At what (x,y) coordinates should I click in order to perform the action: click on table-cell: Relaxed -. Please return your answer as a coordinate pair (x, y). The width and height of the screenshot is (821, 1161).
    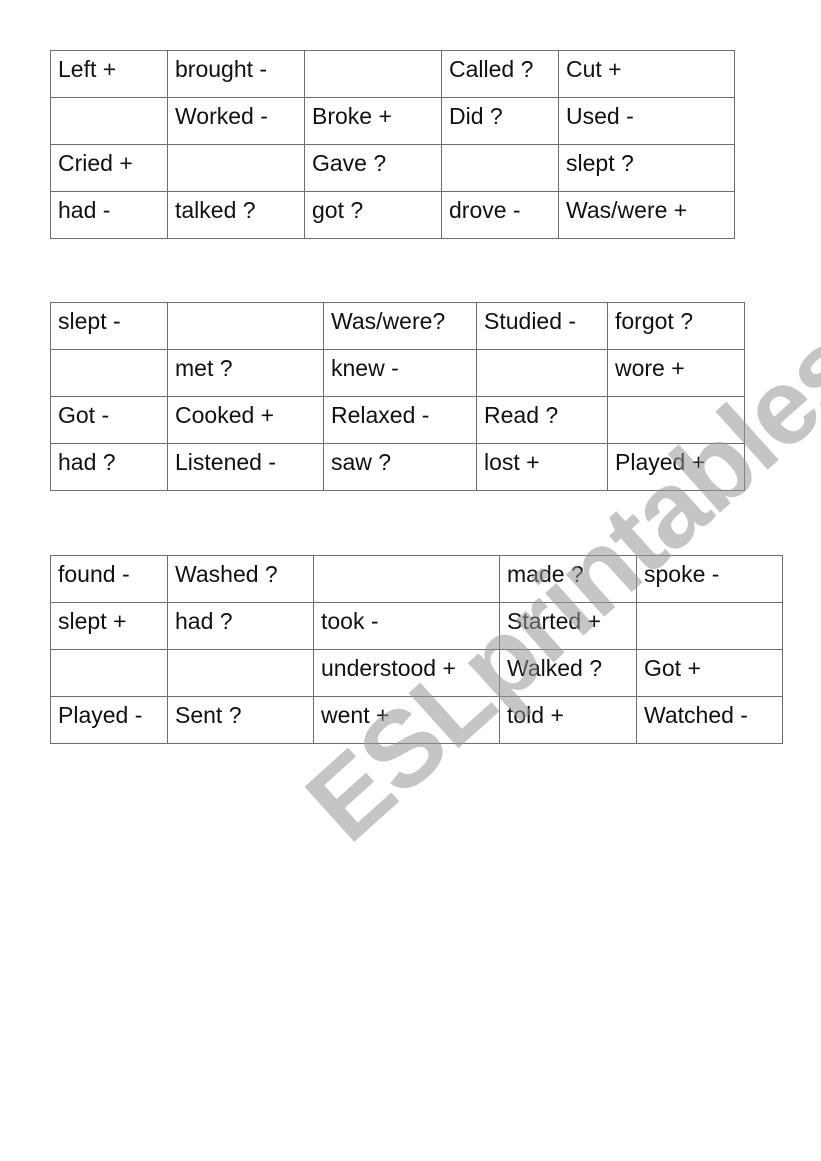
    Looking at the image, I should click on (400, 420).